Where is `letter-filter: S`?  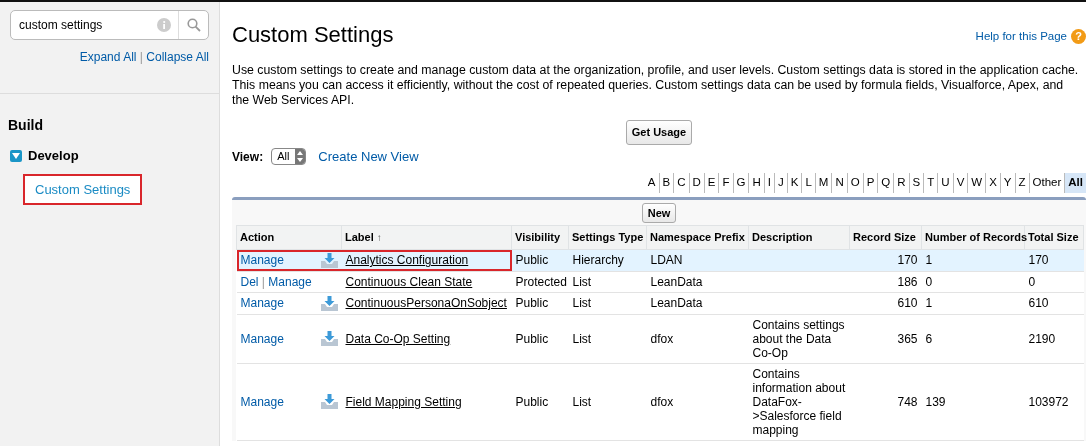 letter-filter: S is located at coordinates (916, 183).